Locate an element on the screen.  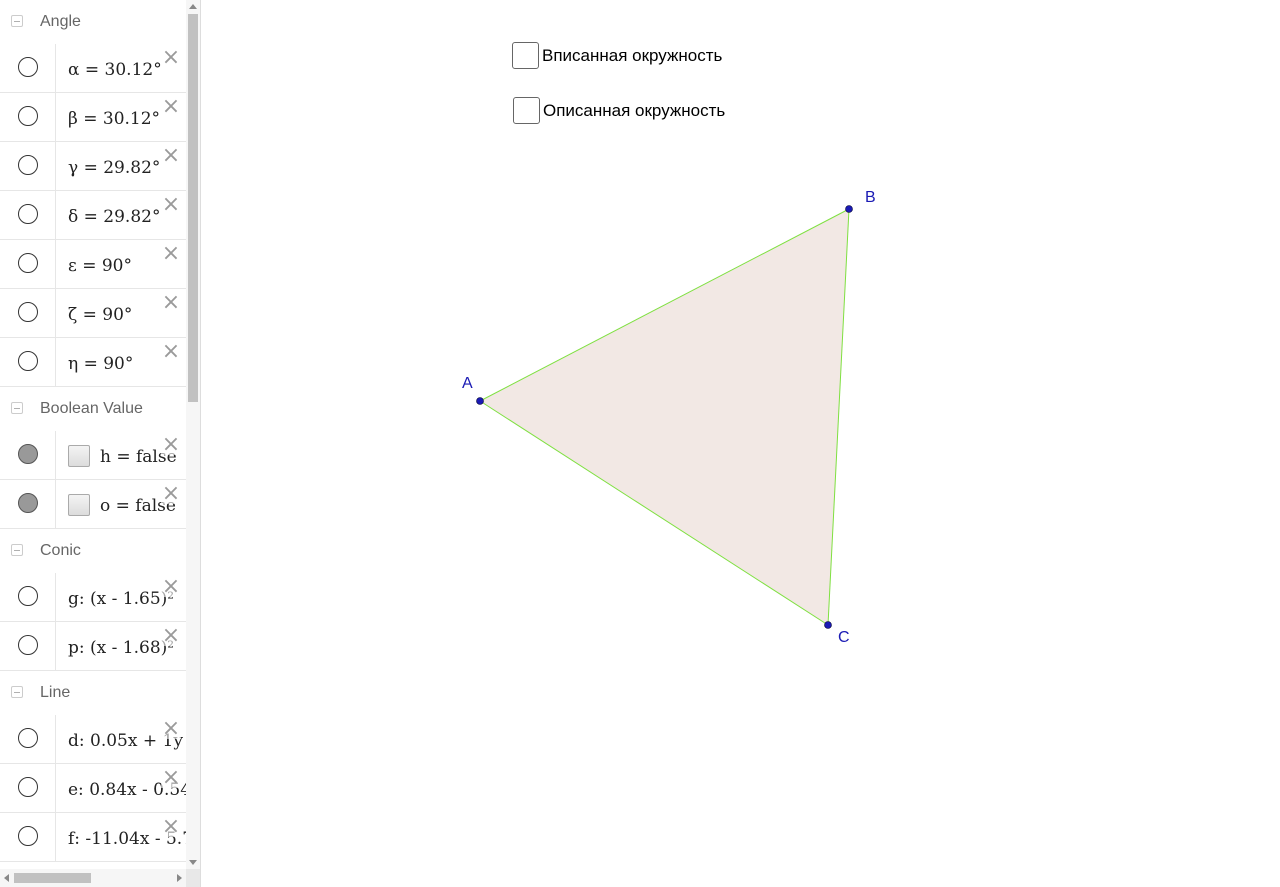
group-header-line: Line is located at coordinates (93, 693).